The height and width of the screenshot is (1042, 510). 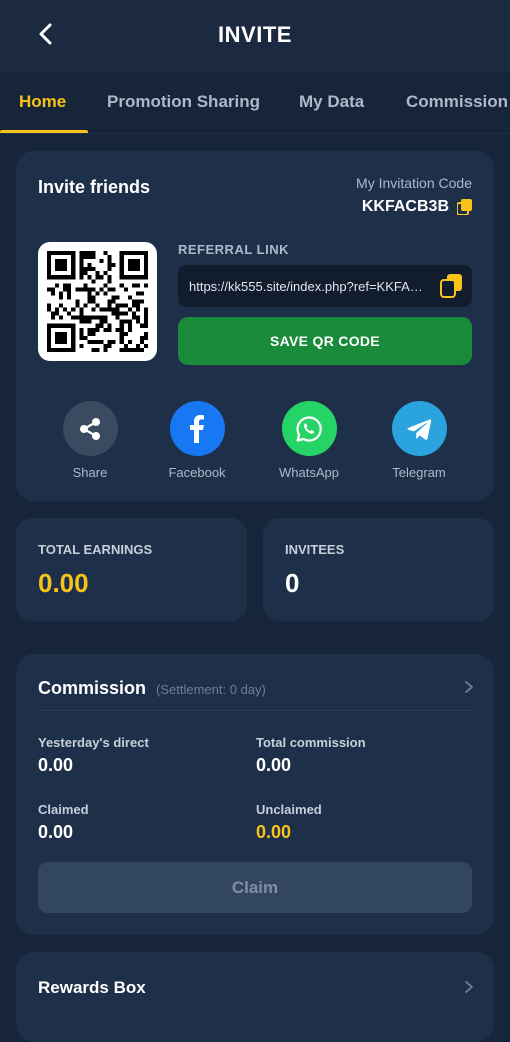 I want to click on copy-link-icon, so click(x=451, y=286).